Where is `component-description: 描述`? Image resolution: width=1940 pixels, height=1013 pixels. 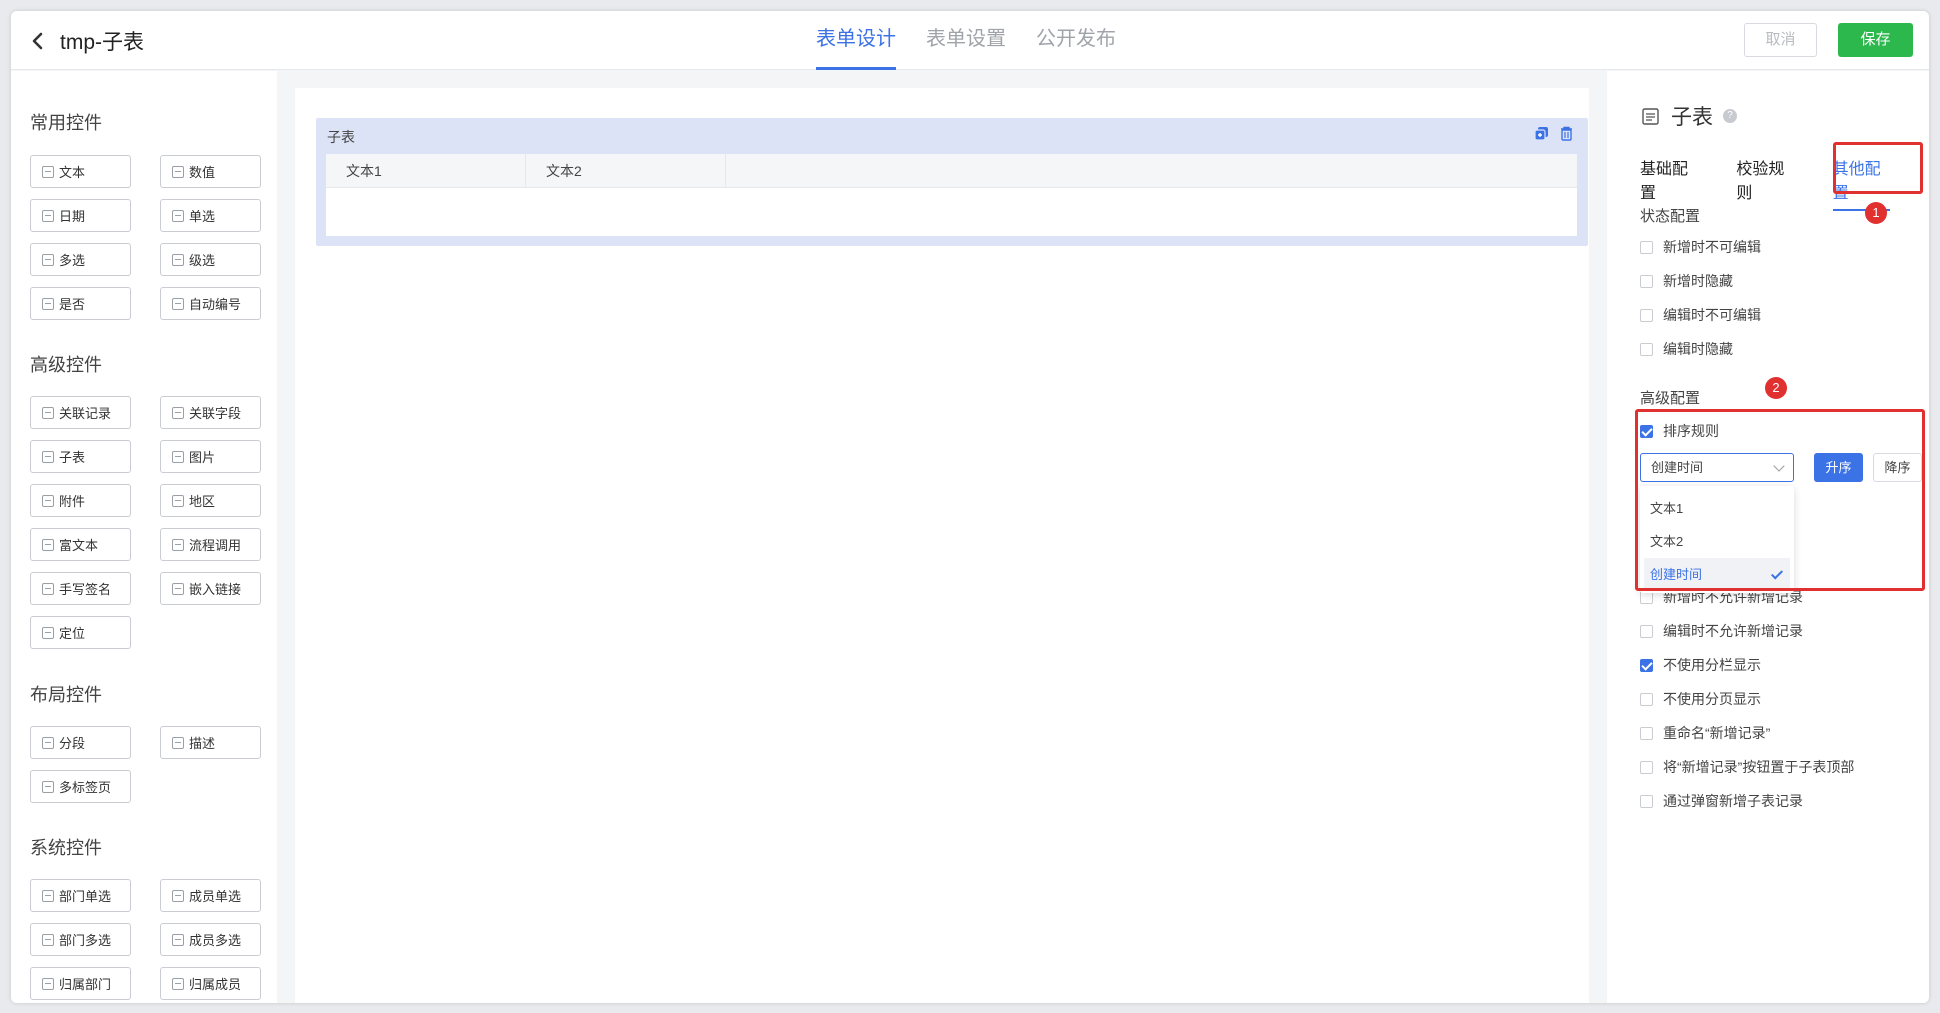 component-description: 描述 is located at coordinates (210, 742).